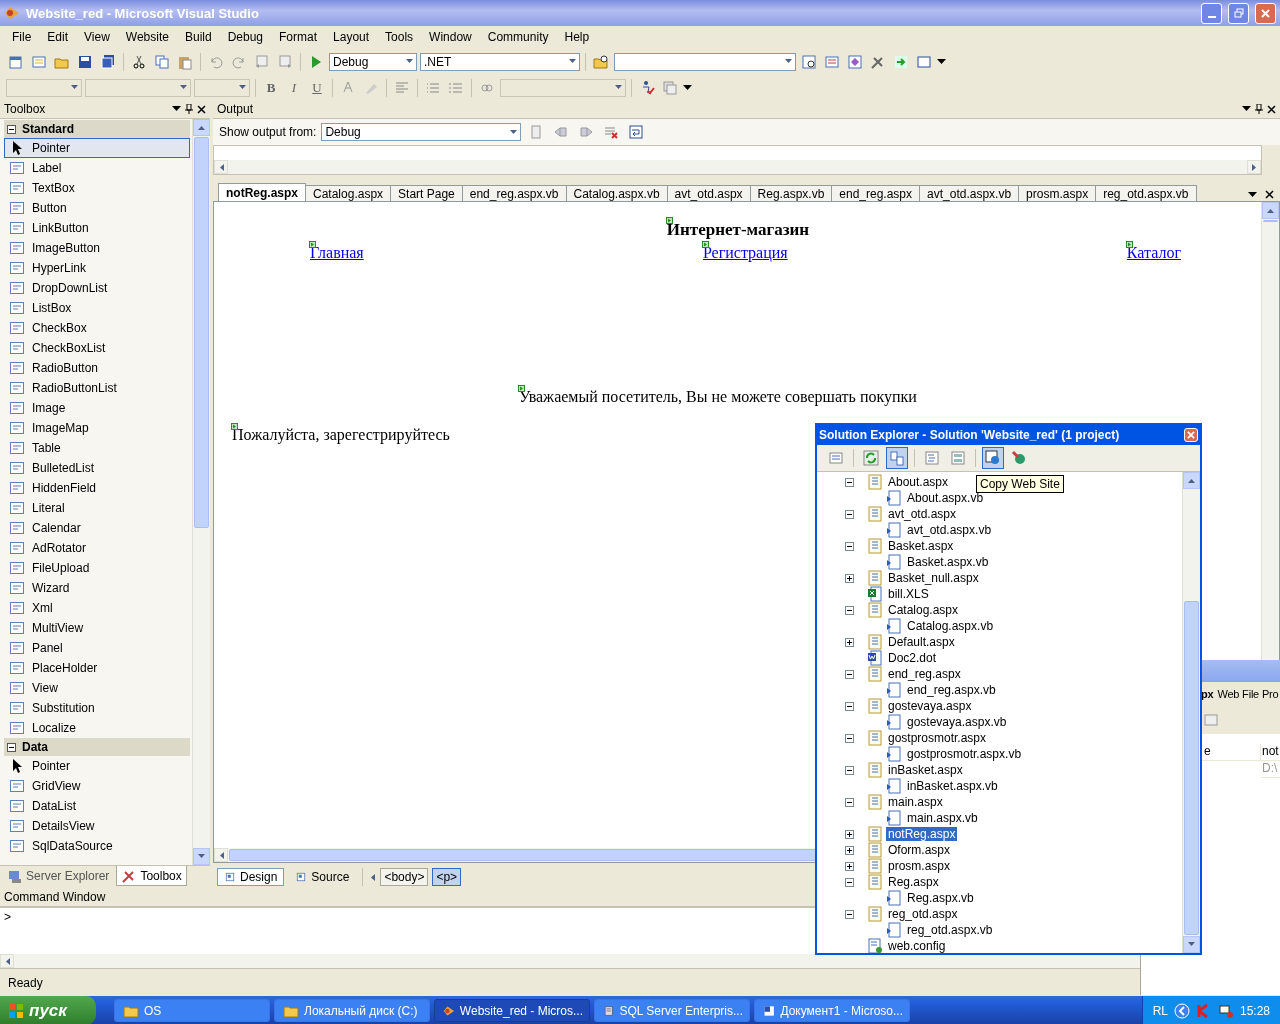  What do you see at coordinates (949, 530) in the screenshot?
I see `tree-item: avt_otd.aspx.vb` at bounding box center [949, 530].